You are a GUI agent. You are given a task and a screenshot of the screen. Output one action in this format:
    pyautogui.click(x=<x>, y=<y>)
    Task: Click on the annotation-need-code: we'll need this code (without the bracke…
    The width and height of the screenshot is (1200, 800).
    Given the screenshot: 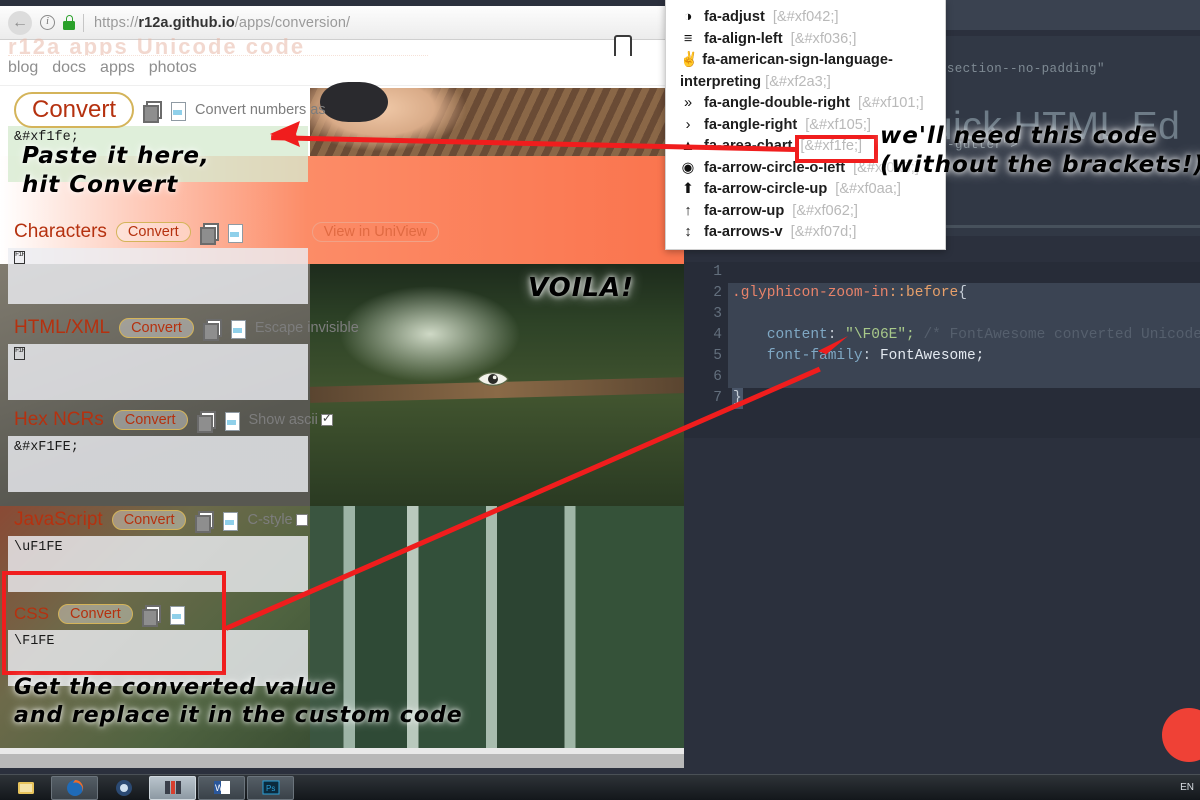 What is the action you would take?
    pyautogui.click(x=1040, y=150)
    